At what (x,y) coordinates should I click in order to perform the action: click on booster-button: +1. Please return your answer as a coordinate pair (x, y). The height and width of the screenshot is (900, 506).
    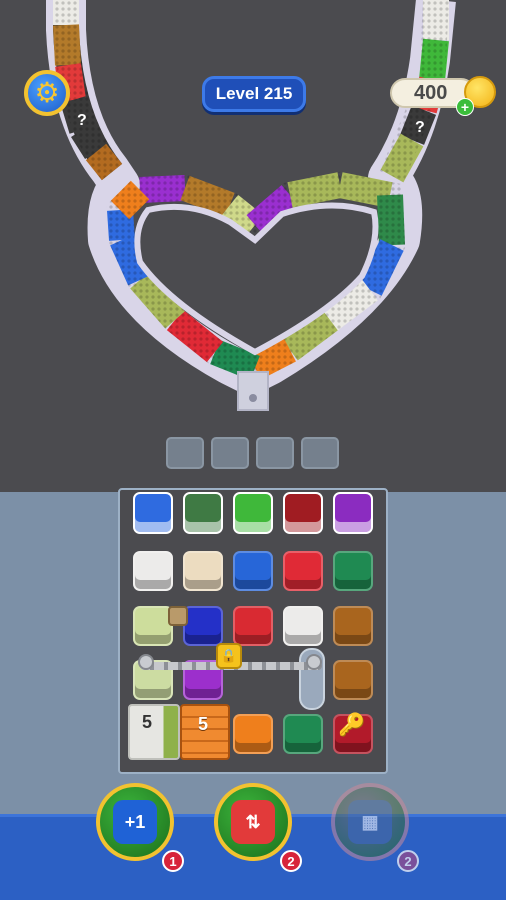
    Looking at the image, I should click on (135, 822).